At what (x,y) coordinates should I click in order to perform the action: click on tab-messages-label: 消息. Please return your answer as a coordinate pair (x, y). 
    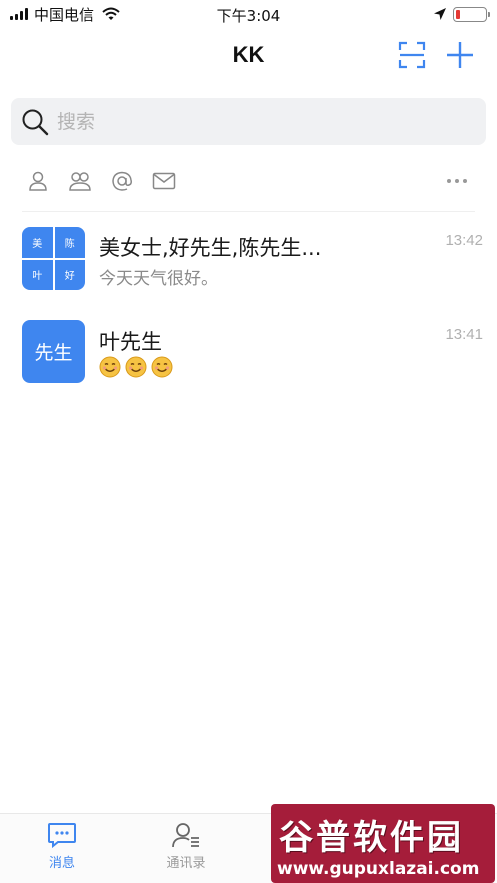
    Looking at the image, I should click on (61, 863).